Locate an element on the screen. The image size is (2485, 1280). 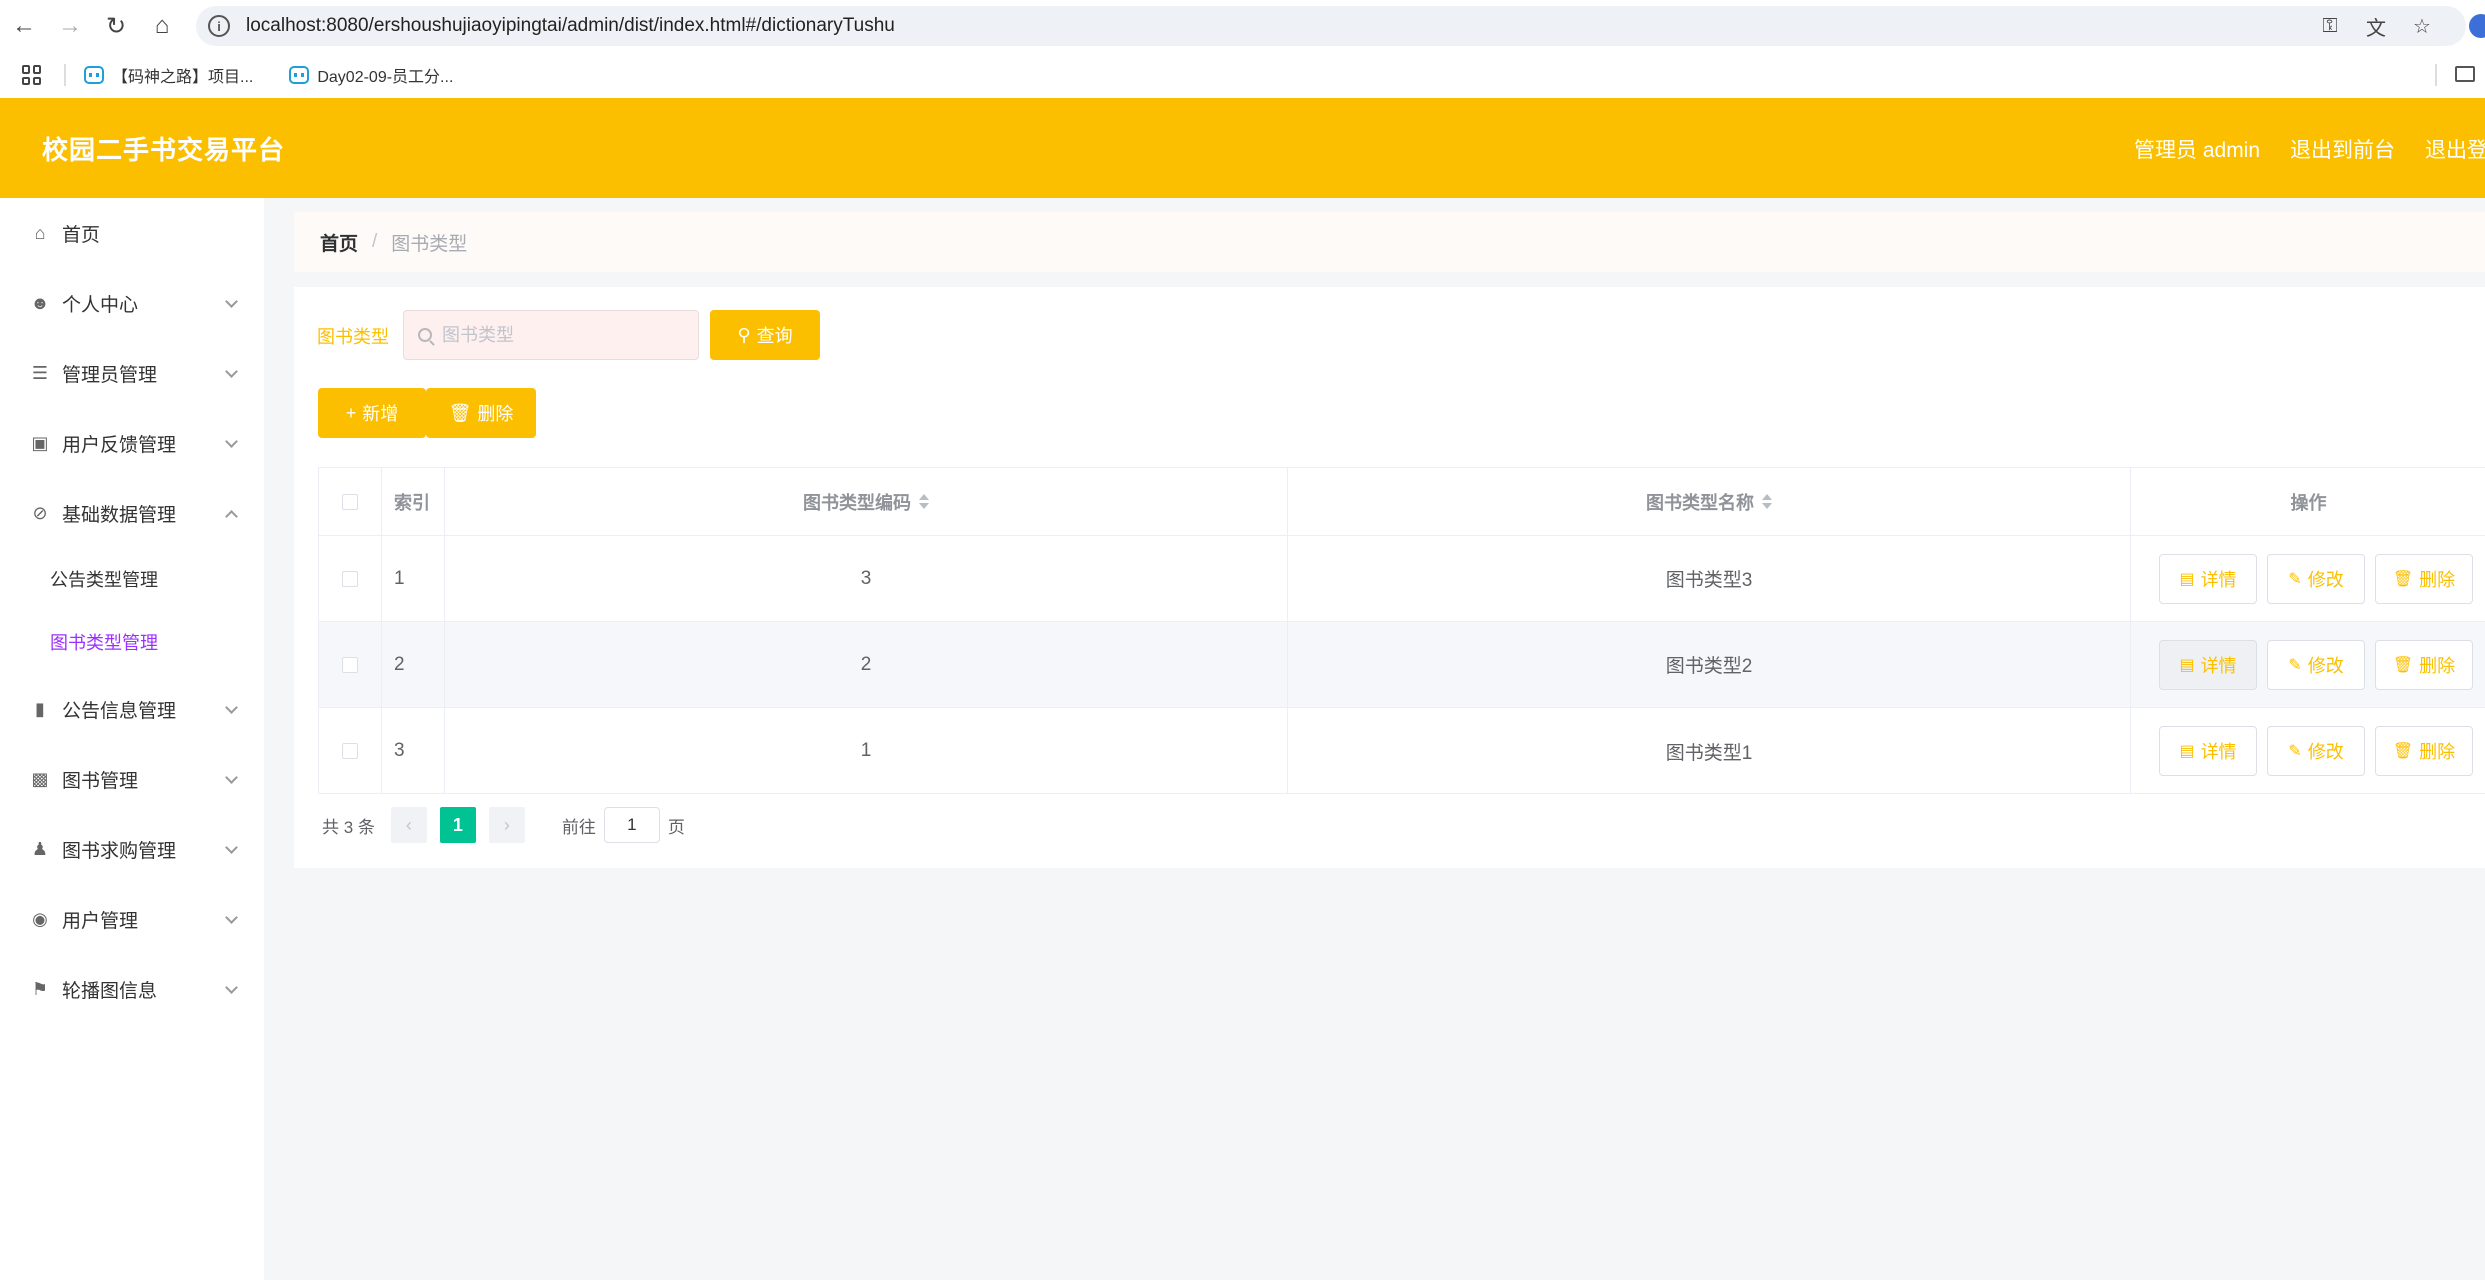
search-field is located at coordinates (551, 335).